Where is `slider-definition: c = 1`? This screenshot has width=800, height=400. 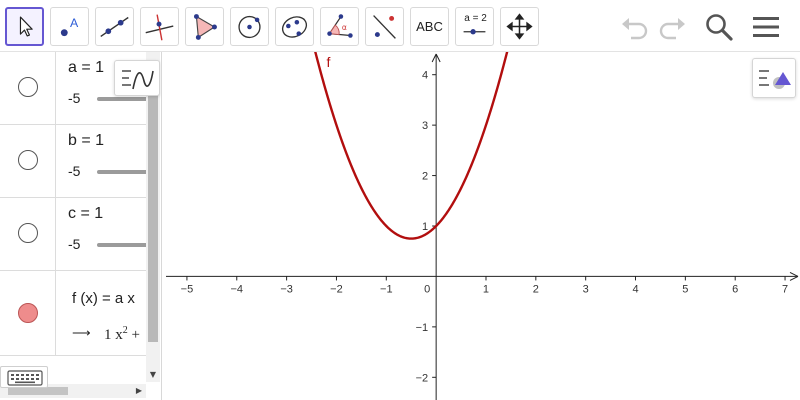
slider-definition: c = 1 is located at coordinates (85, 214).